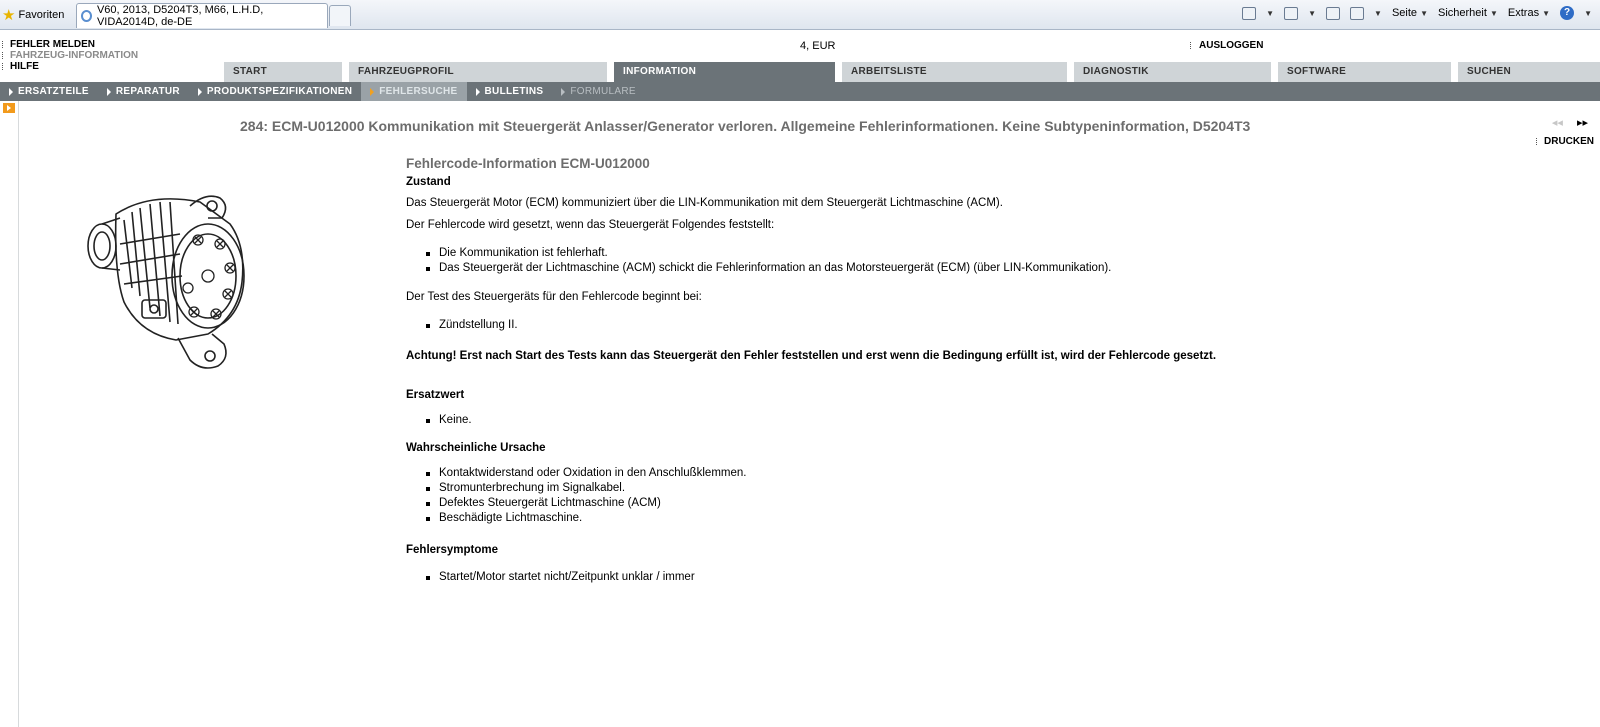 This screenshot has width=1600, height=727. I want to click on subnav-bulletins: BULLETINS, so click(510, 91).